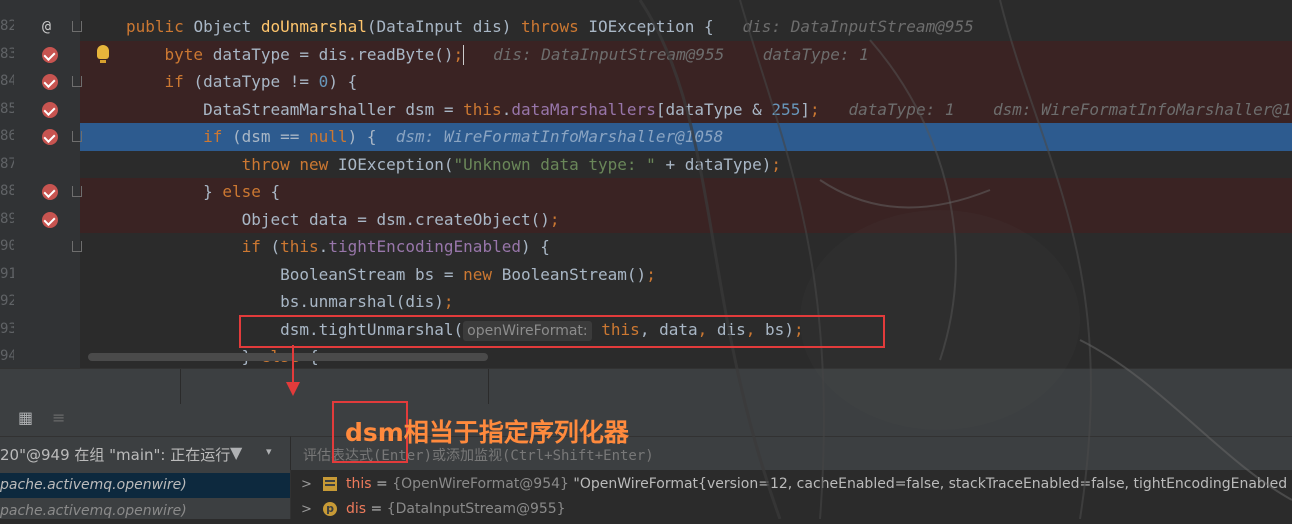  What do you see at coordinates (7, 82) in the screenshot?
I see `line-number: 84` at bounding box center [7, 82].